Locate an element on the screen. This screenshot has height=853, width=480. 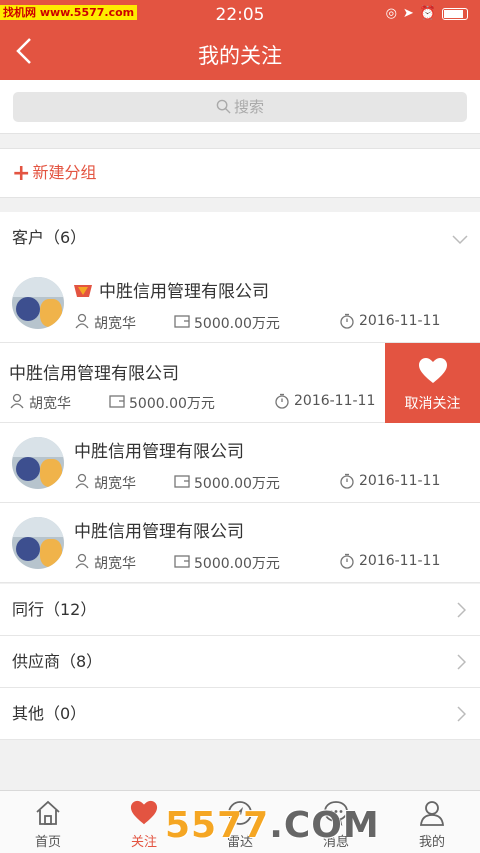
group-others-header: 其他（0） is located at coordinates (240, 714).